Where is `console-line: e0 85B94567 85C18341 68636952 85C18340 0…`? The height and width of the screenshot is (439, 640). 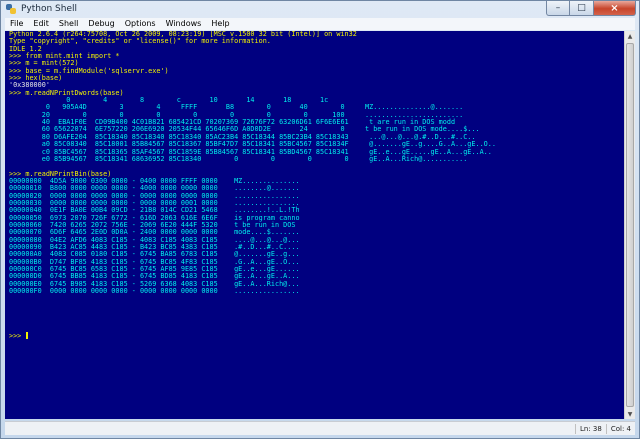
console-line: e0 85B94567 85C18341 68636952 85C18340 0… is located at coordinates (316, 158).